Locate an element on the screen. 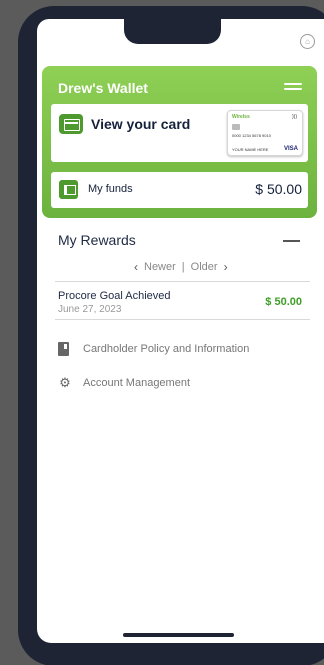 The width and height of the screenshot is (324, 665). funds-label: My funds is located at coordinates (110, 189).